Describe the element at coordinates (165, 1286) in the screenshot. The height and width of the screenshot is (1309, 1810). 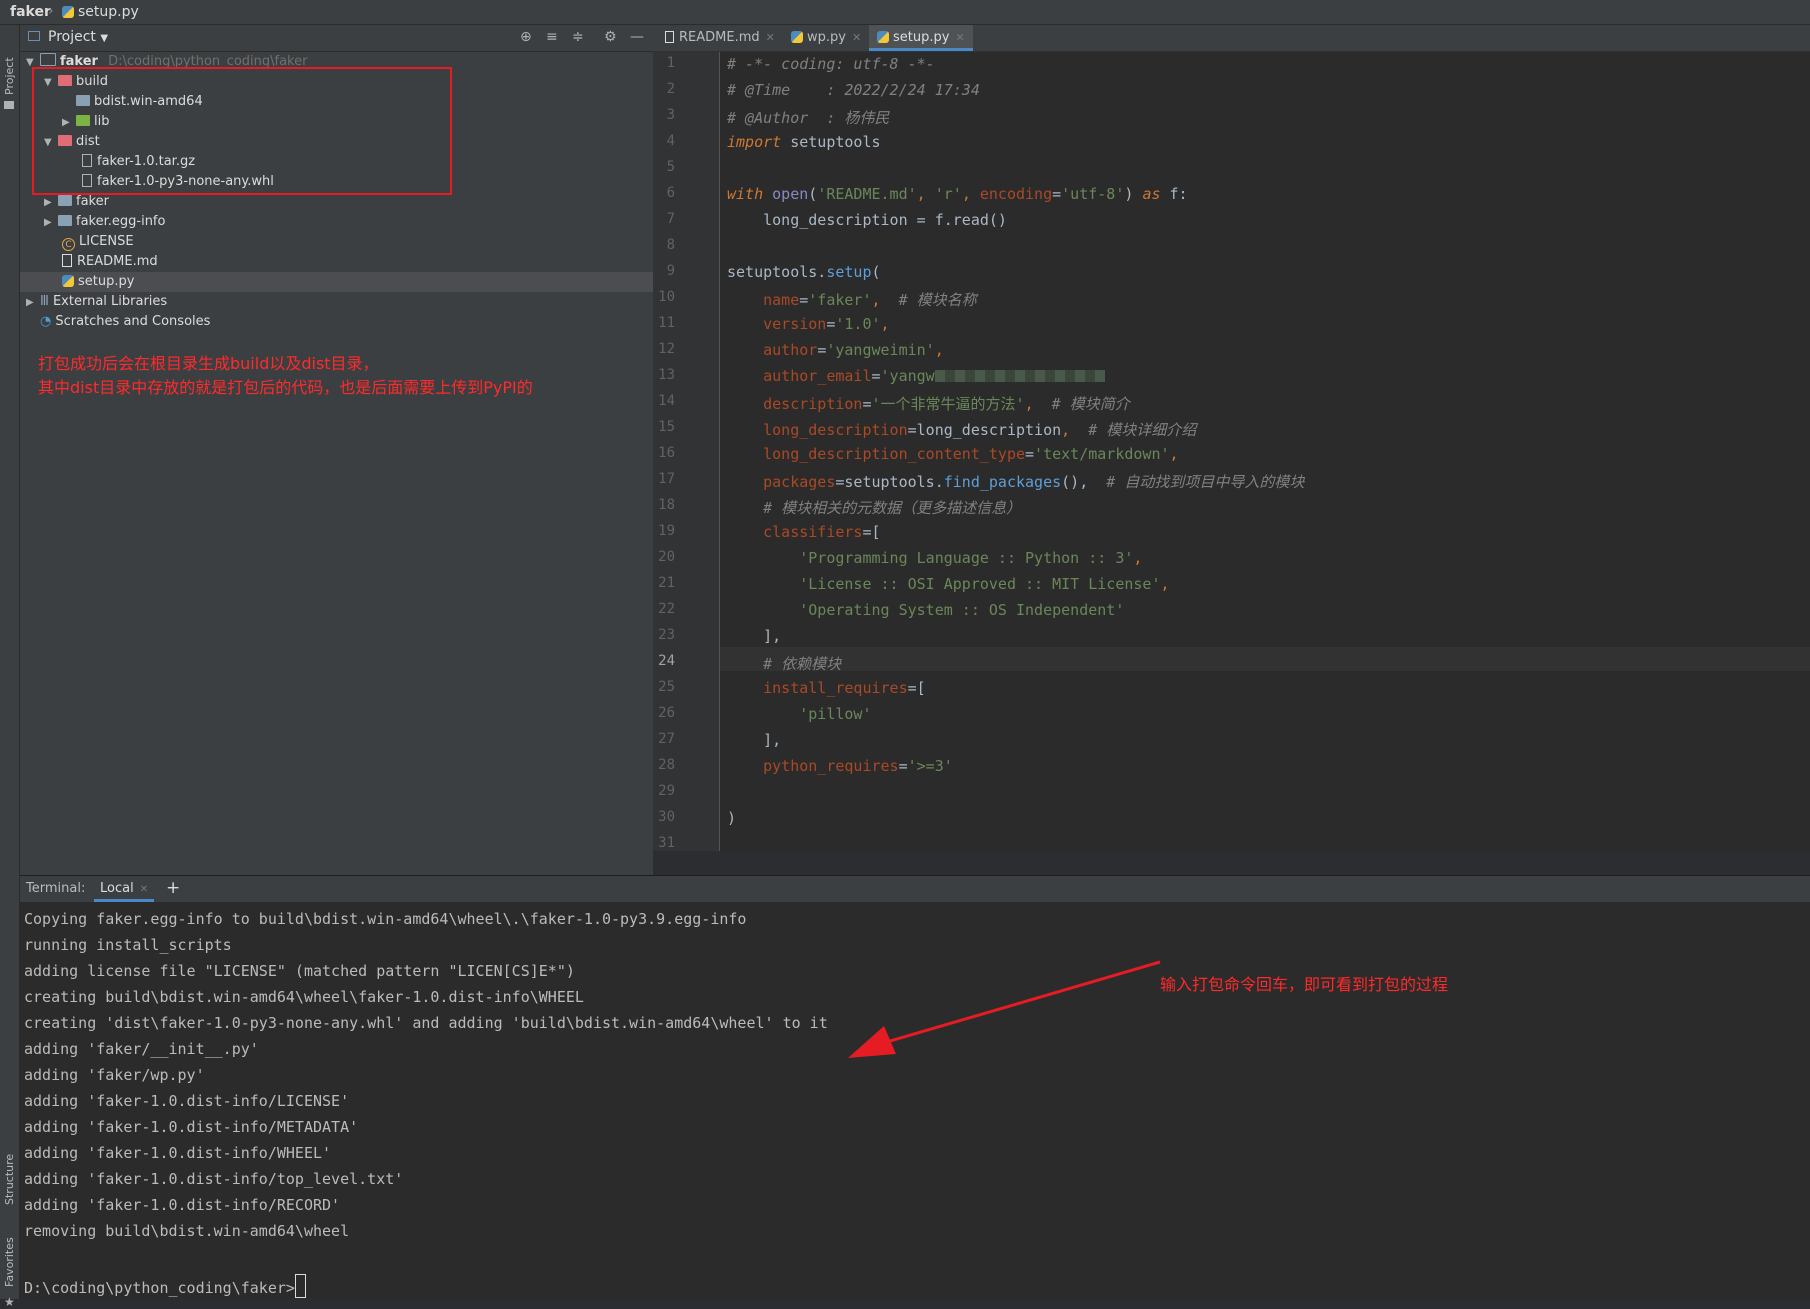
I see `terminal-prompt: D:\coding\python_coding\faker>` at that location.